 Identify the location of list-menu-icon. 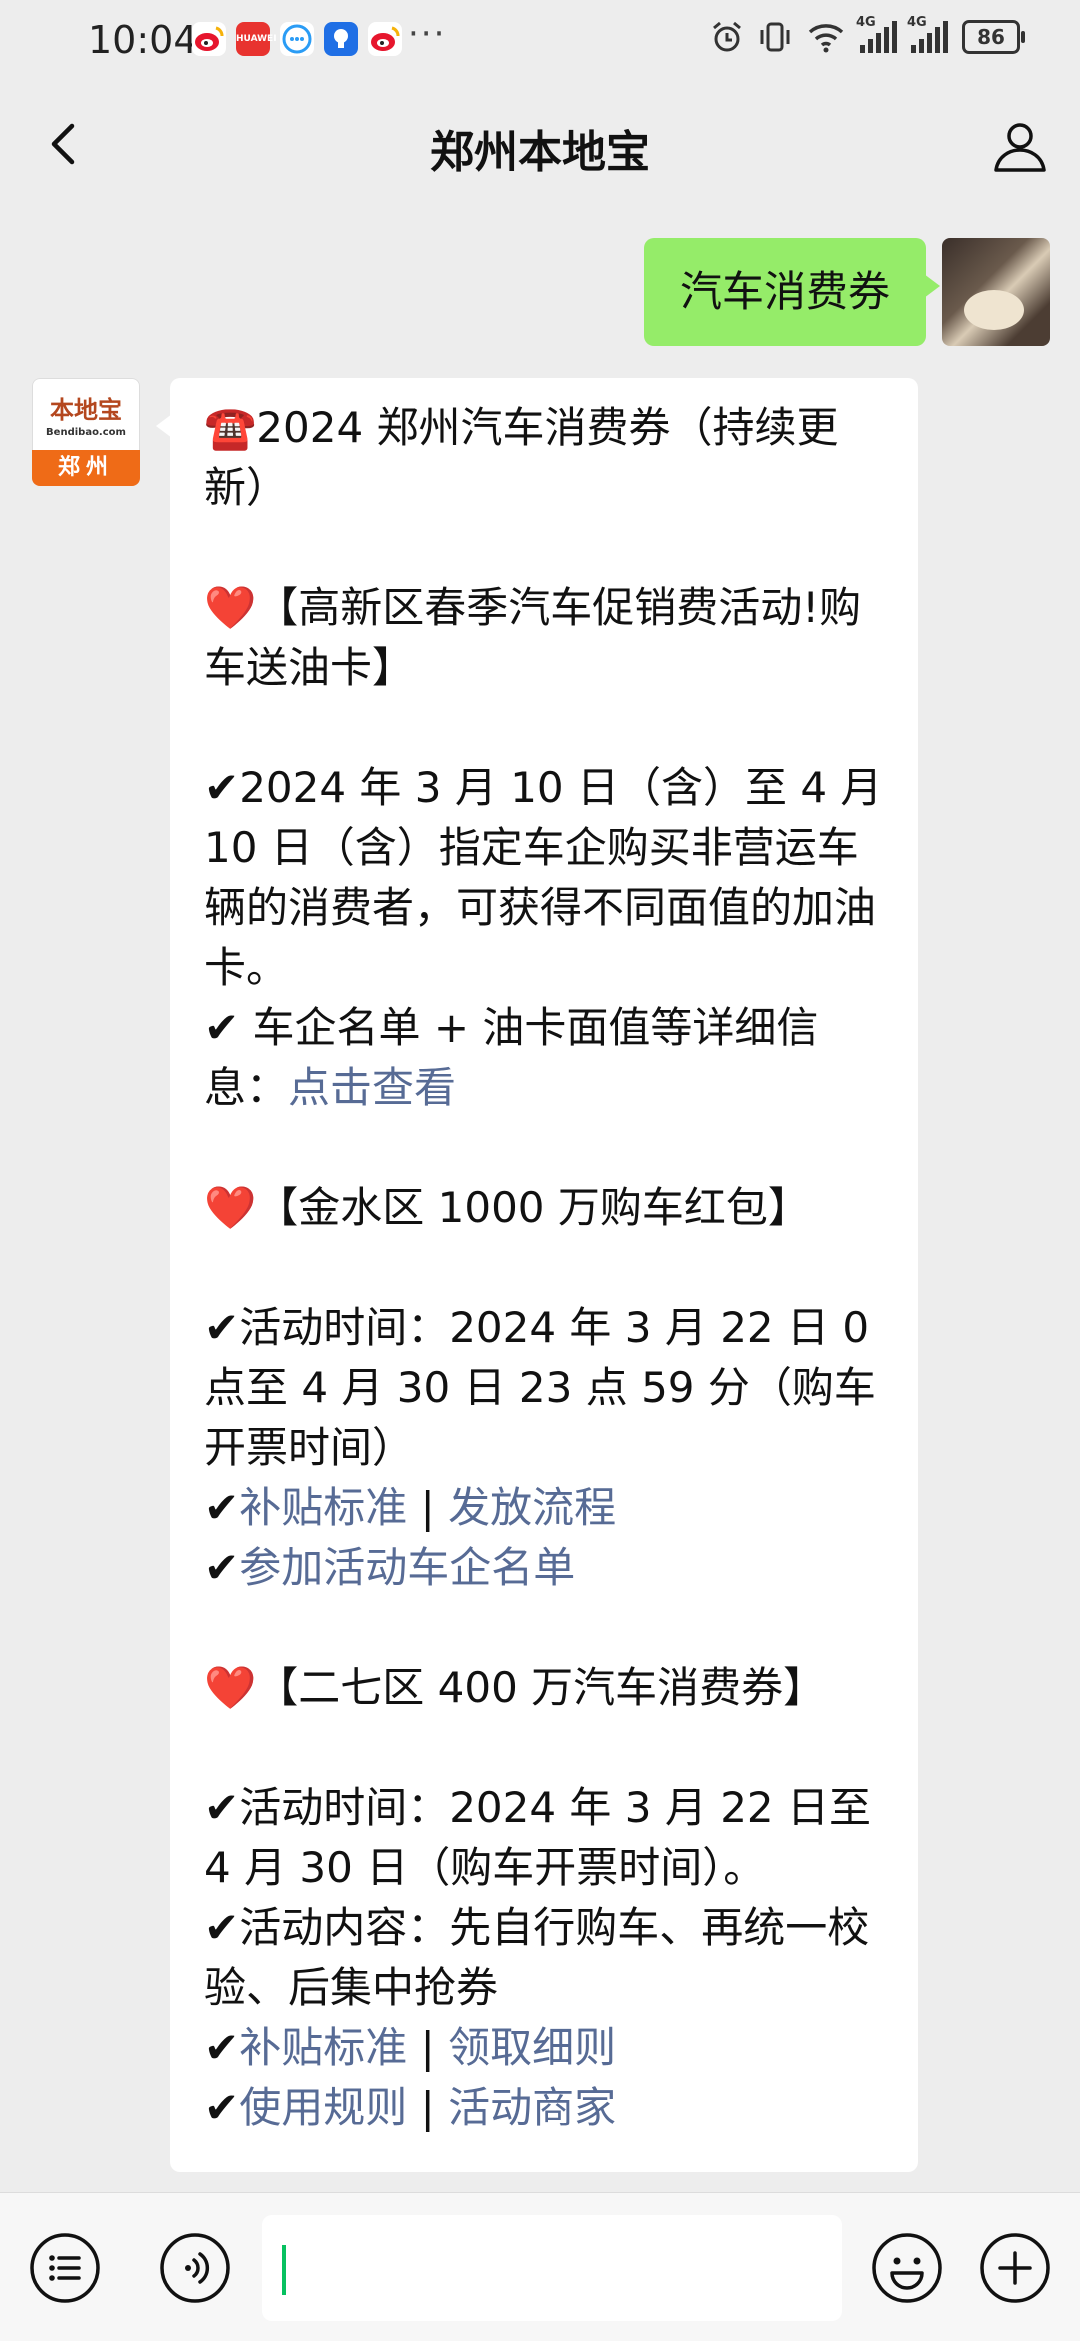
(65, 2268).